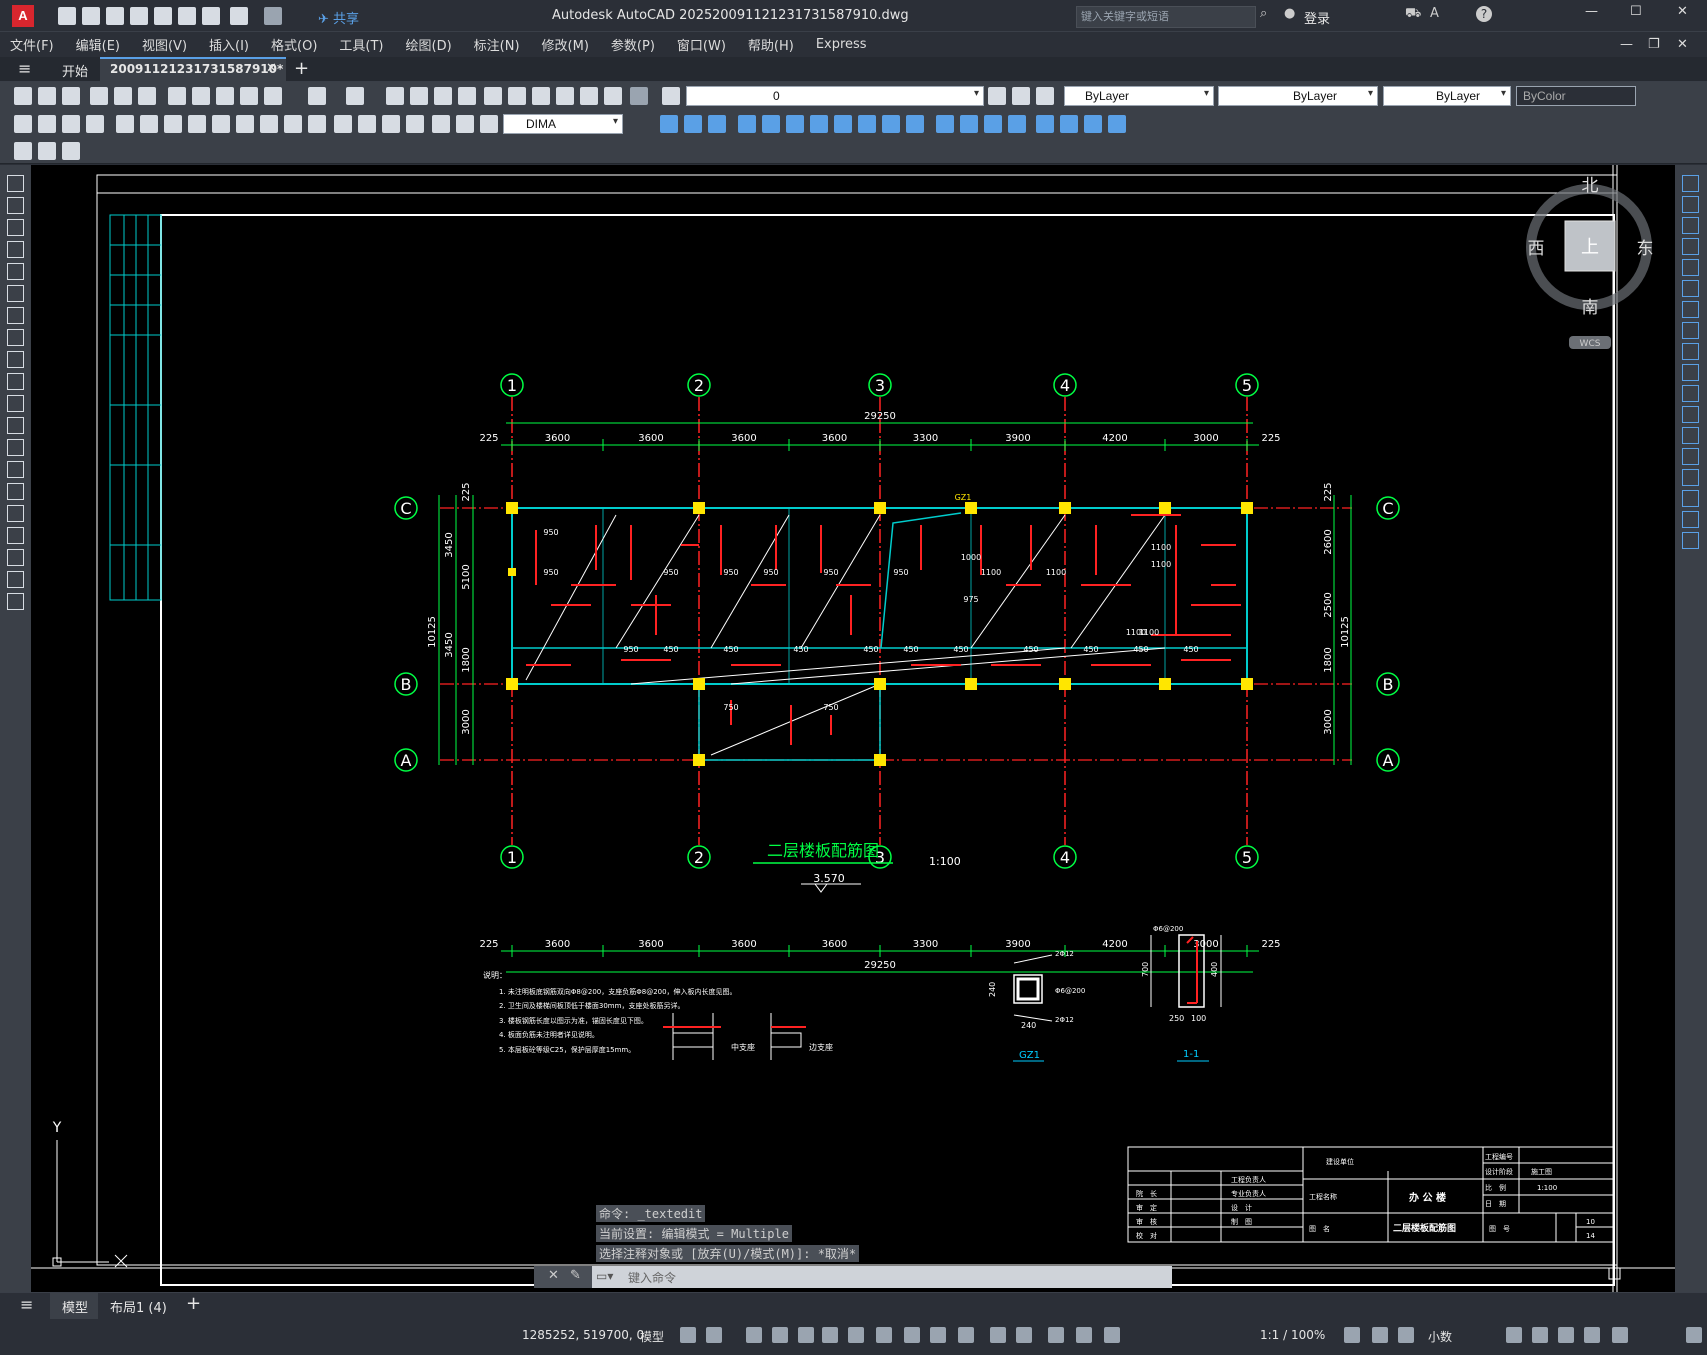 The image size is (1707, 1355). Describe the element at coordinates (843, 124) in the screenshot. I see `scale-tb-icon` at that location.